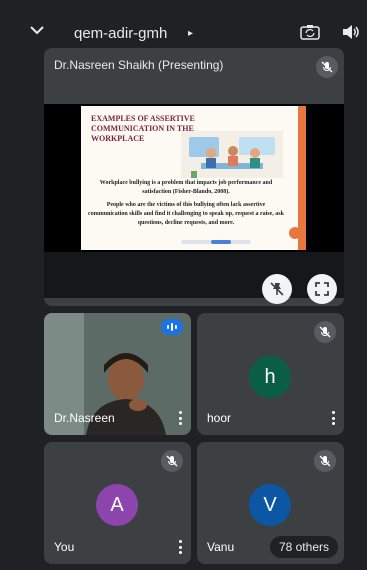 The height and width of the screenshot is (570, 367). I want to click on avatar: V, so click(270, 505).